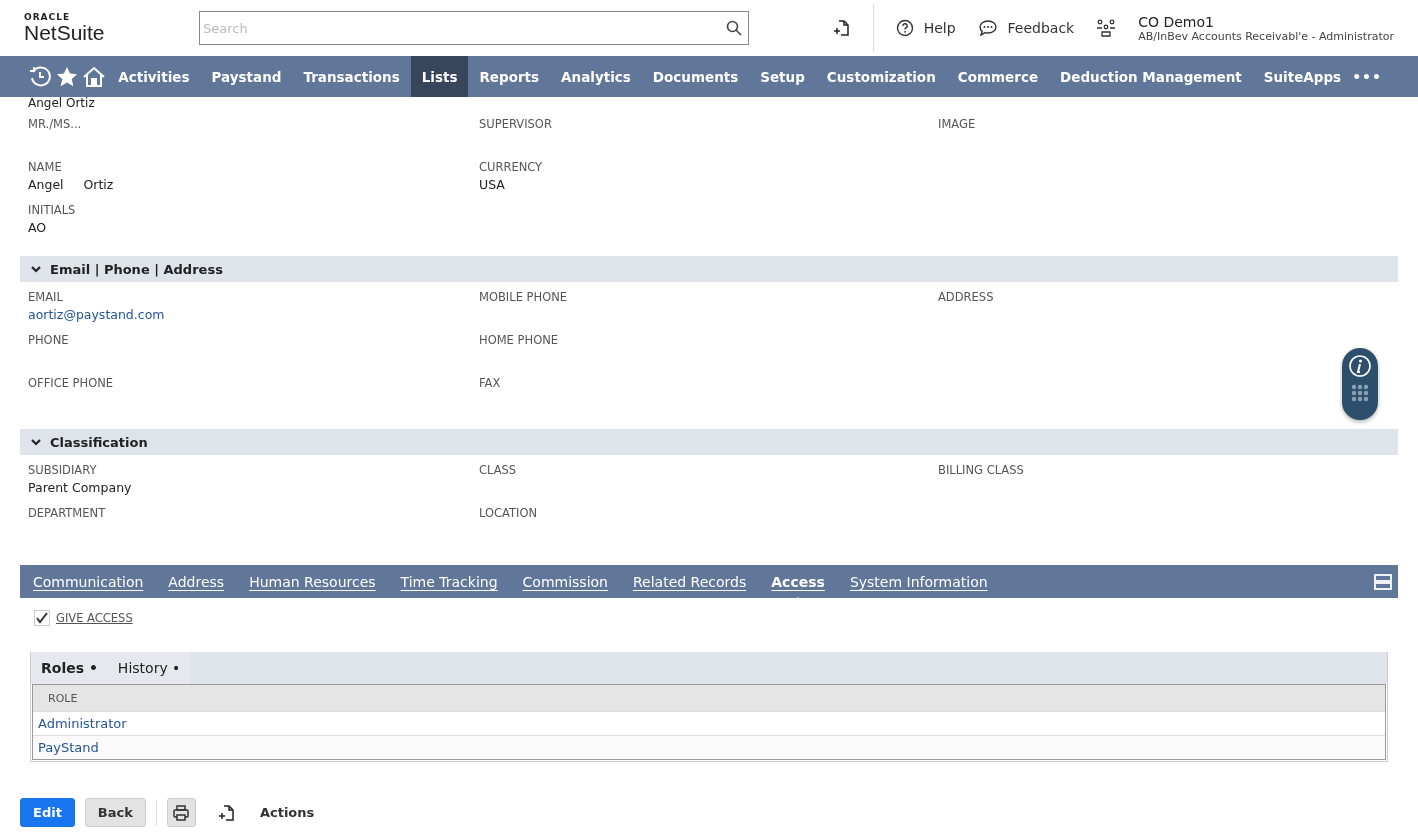 The height and width of the screenshot is (840, 1418). Describe the element at coordinates (39, 76) in the screenshot. I see `recent-icon` at that location.